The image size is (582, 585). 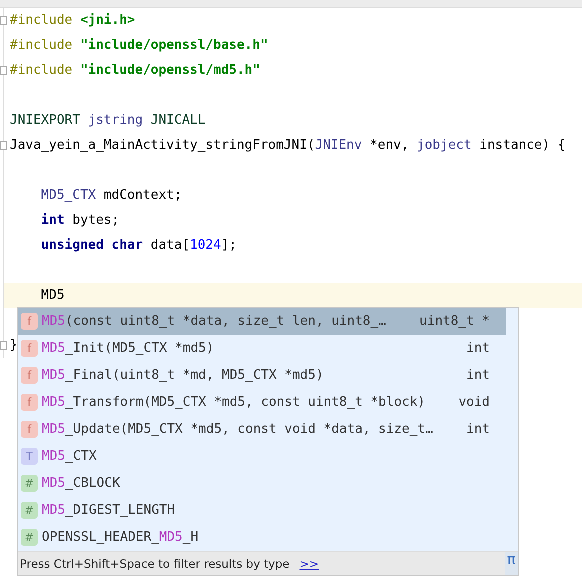 I want to click on code-text: JNIEXPORT jstring JNICALL, so click(x=108, y=120).